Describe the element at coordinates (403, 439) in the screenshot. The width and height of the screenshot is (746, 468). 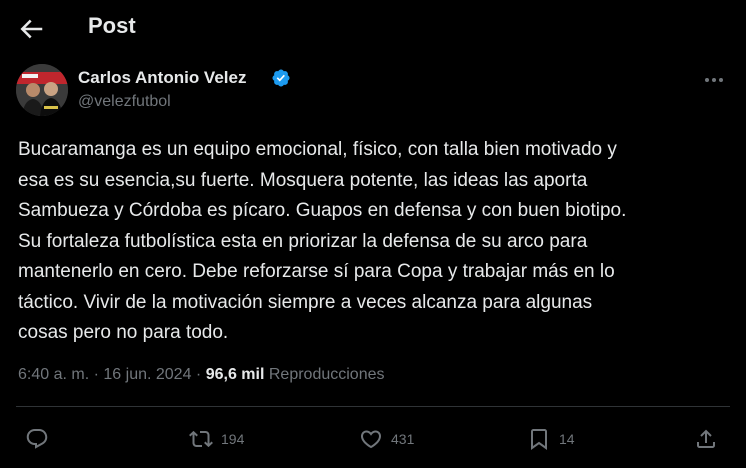
I see `like-count: 431` at that location.